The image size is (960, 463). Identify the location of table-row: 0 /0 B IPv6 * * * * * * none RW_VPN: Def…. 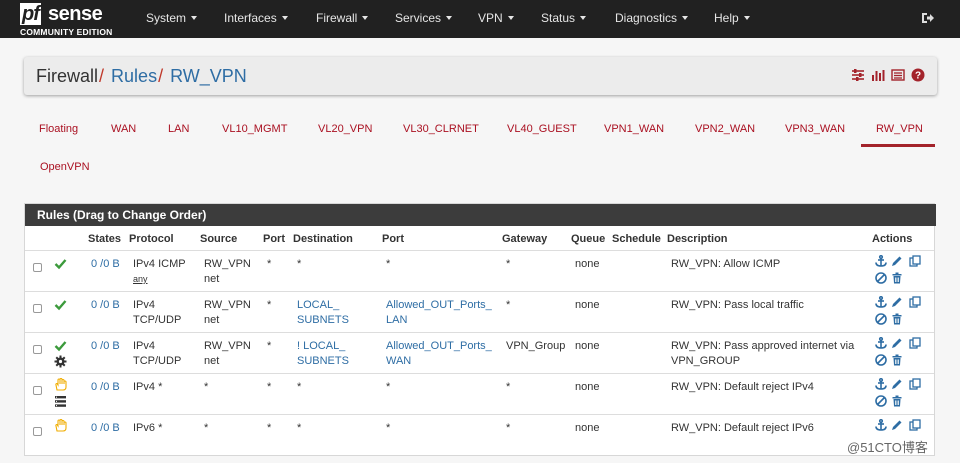
(479, 434).